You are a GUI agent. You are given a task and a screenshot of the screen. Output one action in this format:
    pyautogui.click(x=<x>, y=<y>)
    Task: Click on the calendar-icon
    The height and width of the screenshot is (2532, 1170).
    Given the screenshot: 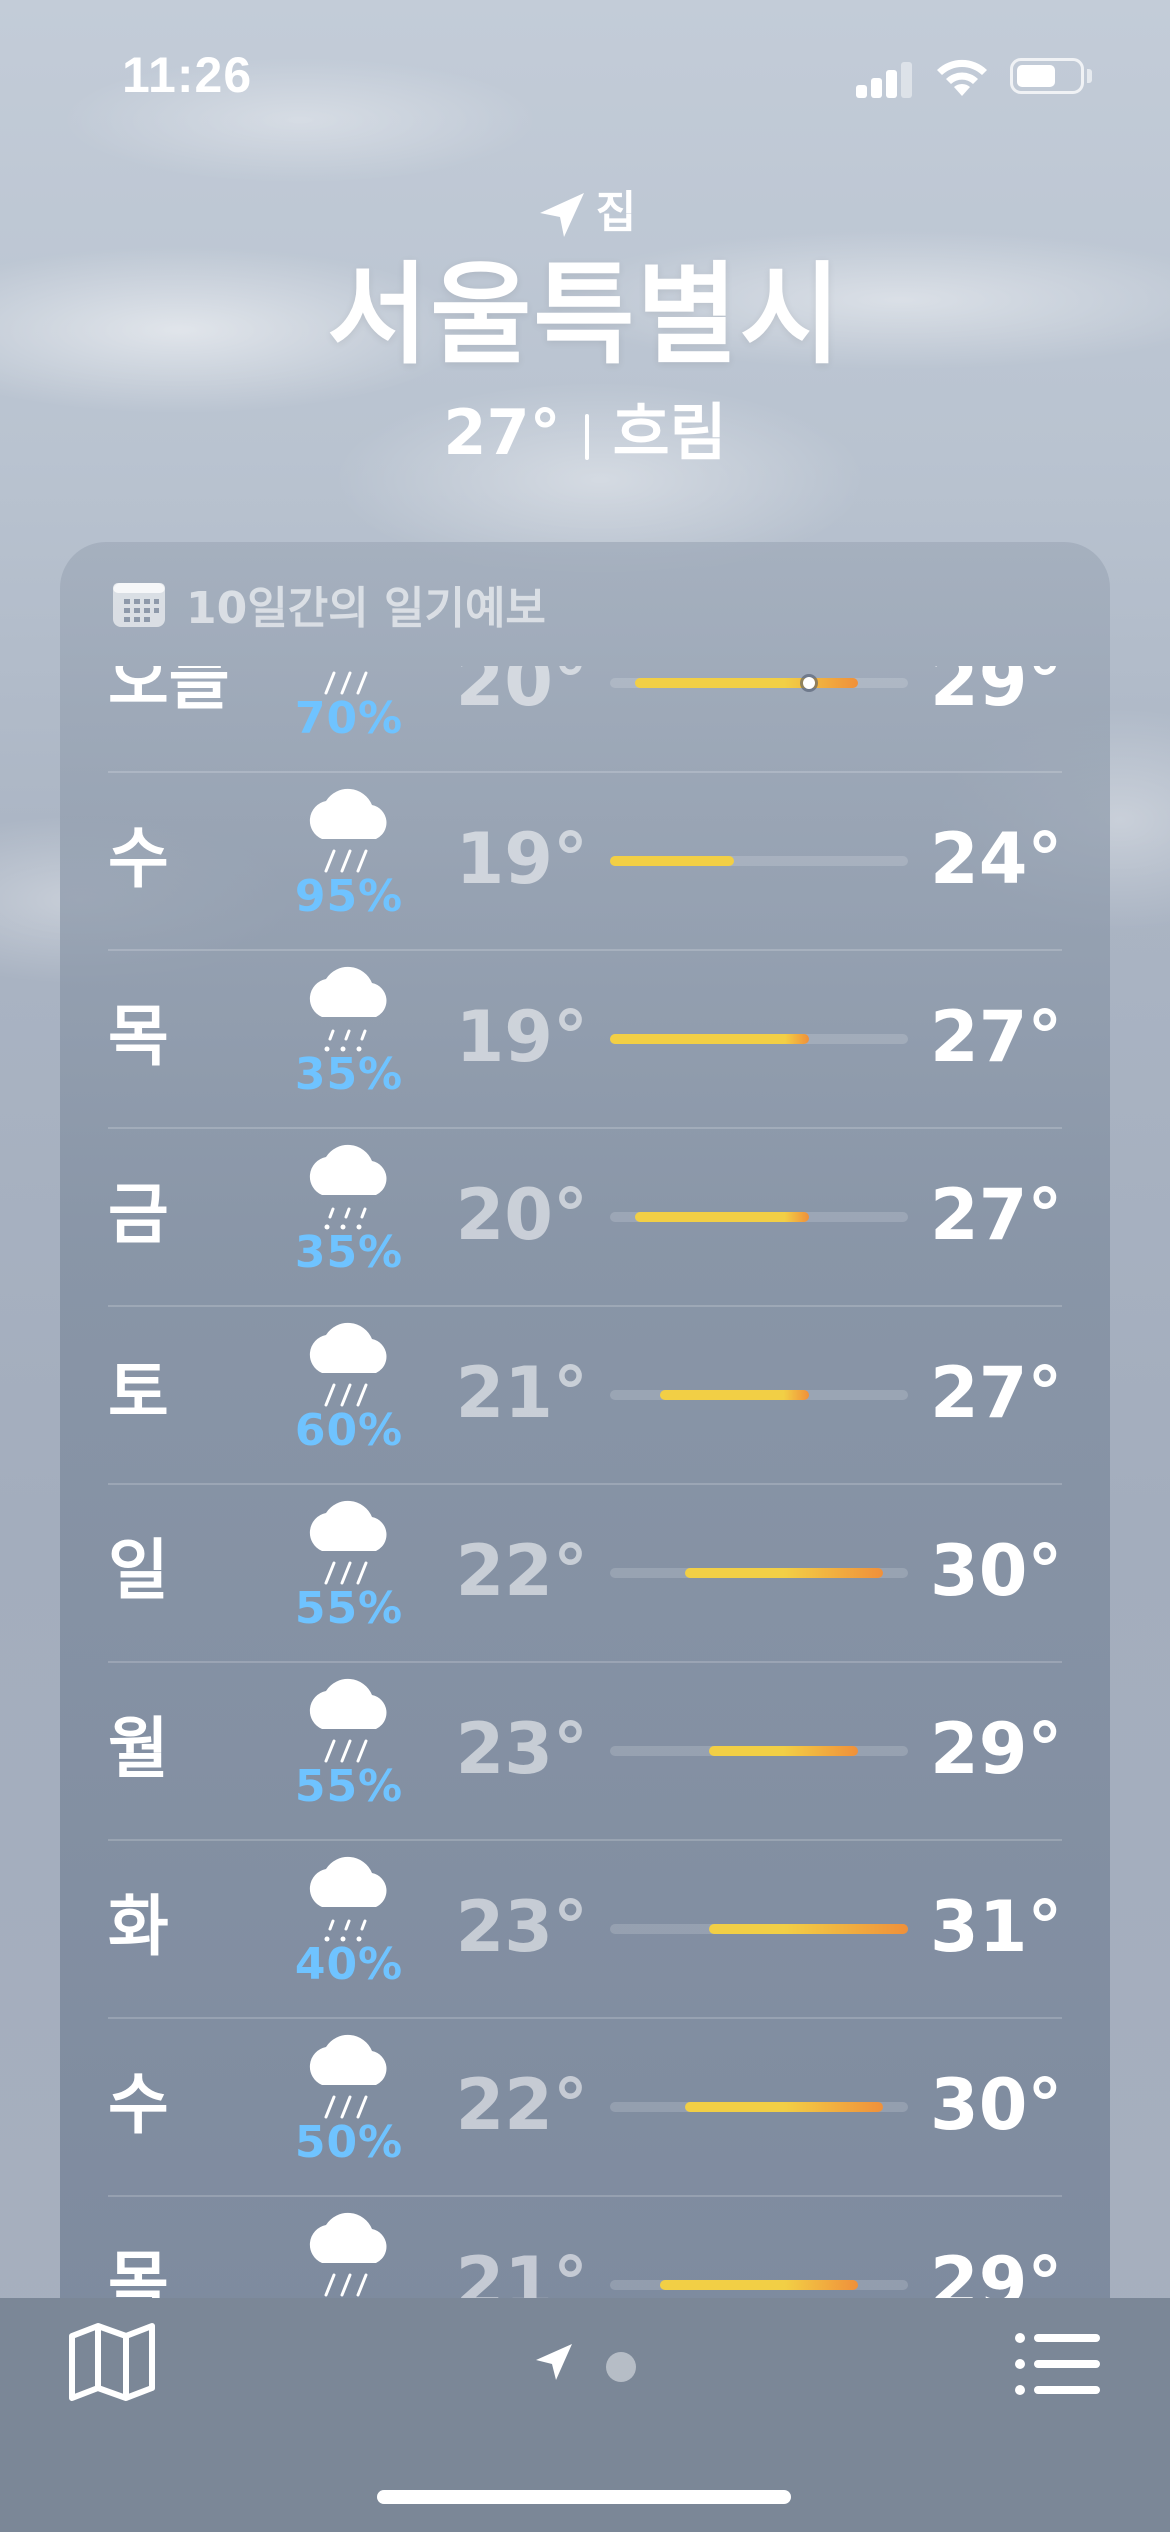 What is the action you would take?
    pyautogui.click(x=139, y=605)
    